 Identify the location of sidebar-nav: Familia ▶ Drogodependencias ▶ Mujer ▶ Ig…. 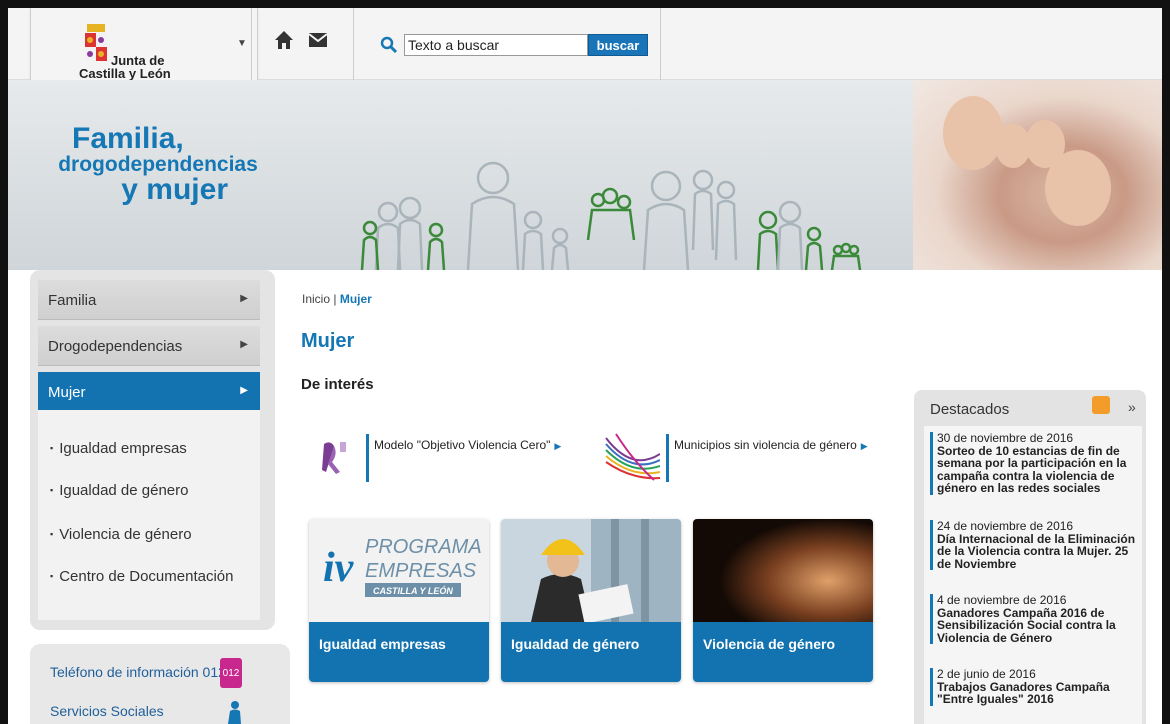
(152, 450).